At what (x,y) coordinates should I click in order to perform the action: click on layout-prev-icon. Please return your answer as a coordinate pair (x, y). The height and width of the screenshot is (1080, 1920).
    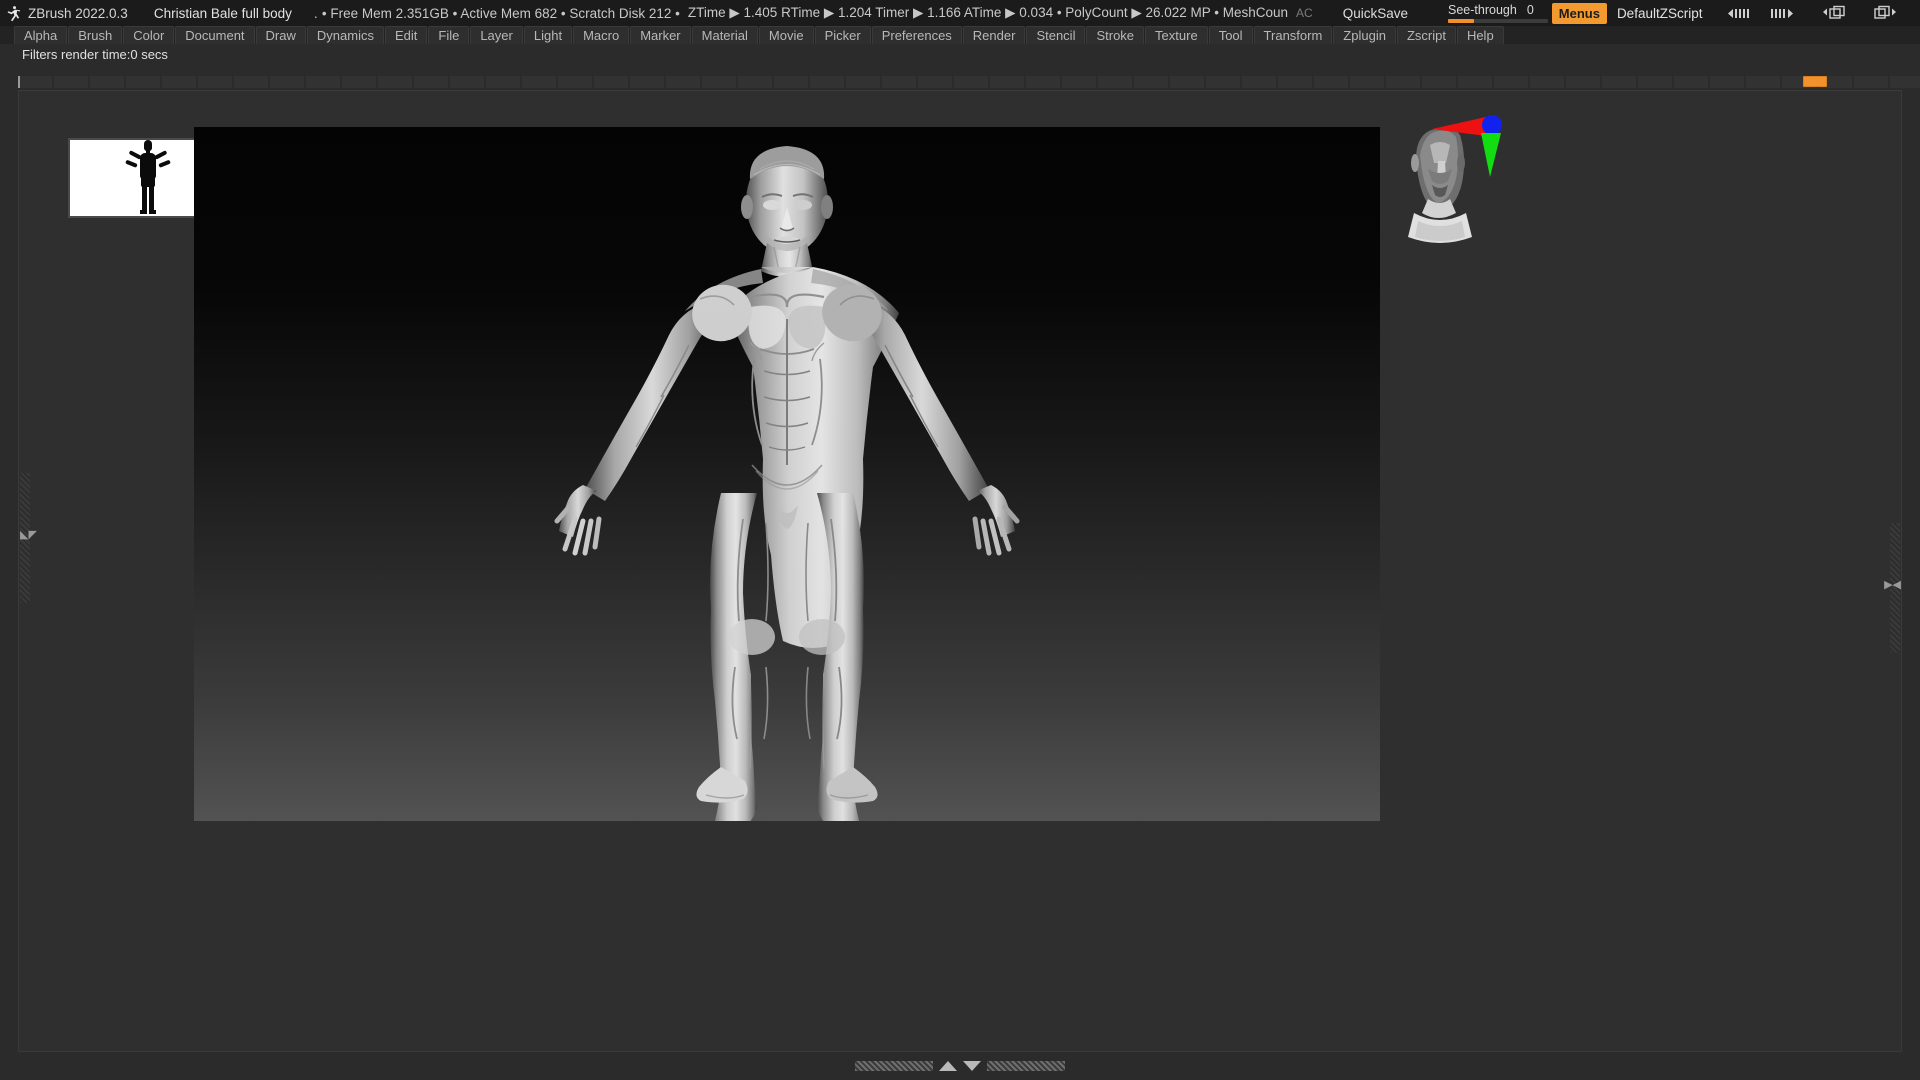
    Looking at the image, I should click on (1836, 13).